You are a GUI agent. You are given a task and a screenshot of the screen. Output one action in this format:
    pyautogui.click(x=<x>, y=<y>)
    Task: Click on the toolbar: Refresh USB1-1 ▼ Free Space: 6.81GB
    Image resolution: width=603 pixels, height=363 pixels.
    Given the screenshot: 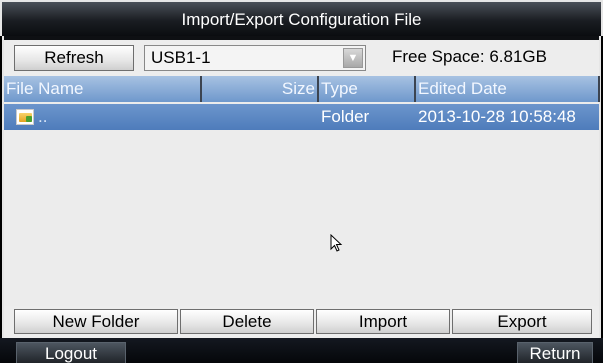 What is the action you would take?
    pyautogui.click(x=301, y=56)
    